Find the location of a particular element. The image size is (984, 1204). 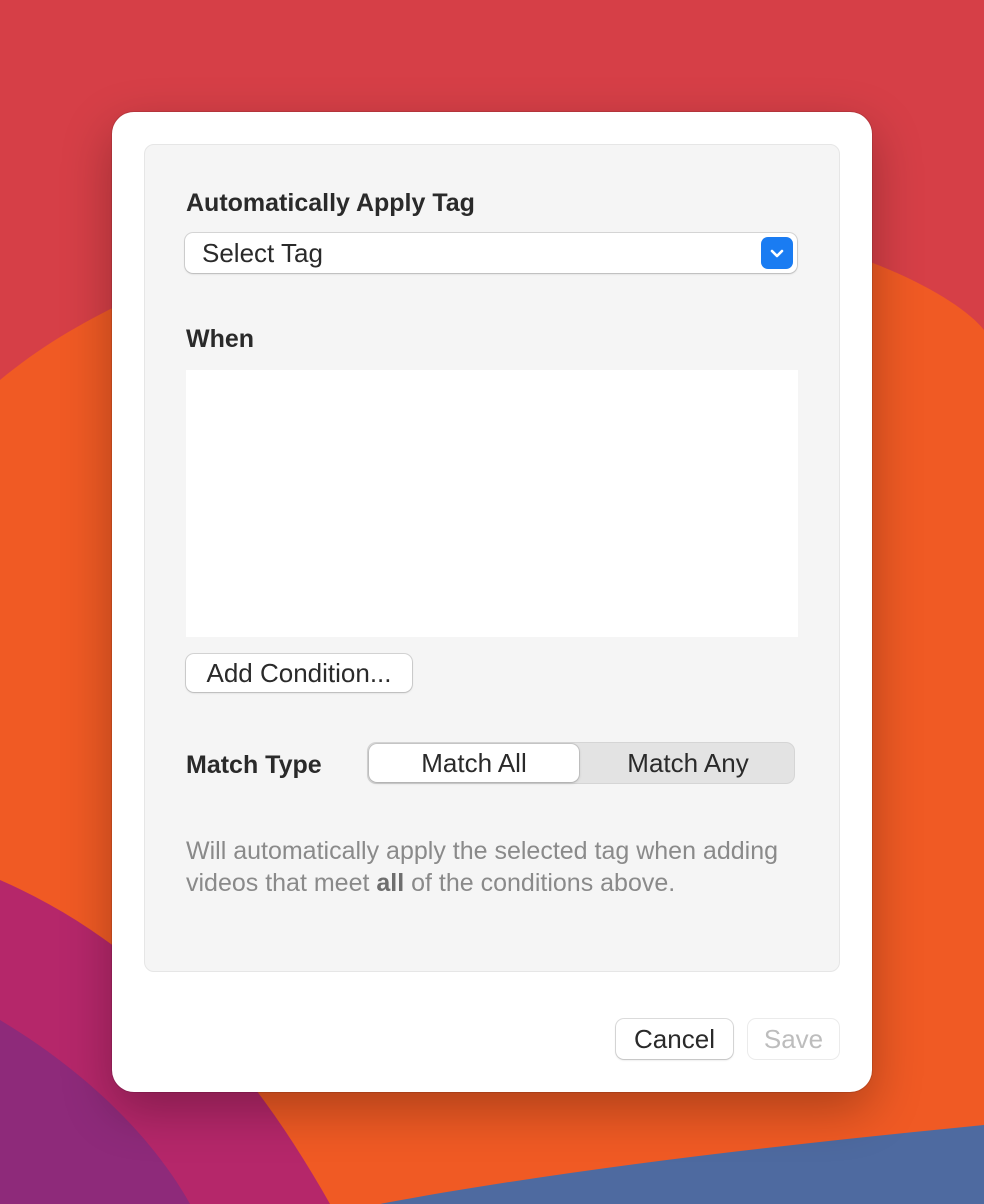

save-button: Save is located at coordinates (793, 1039).